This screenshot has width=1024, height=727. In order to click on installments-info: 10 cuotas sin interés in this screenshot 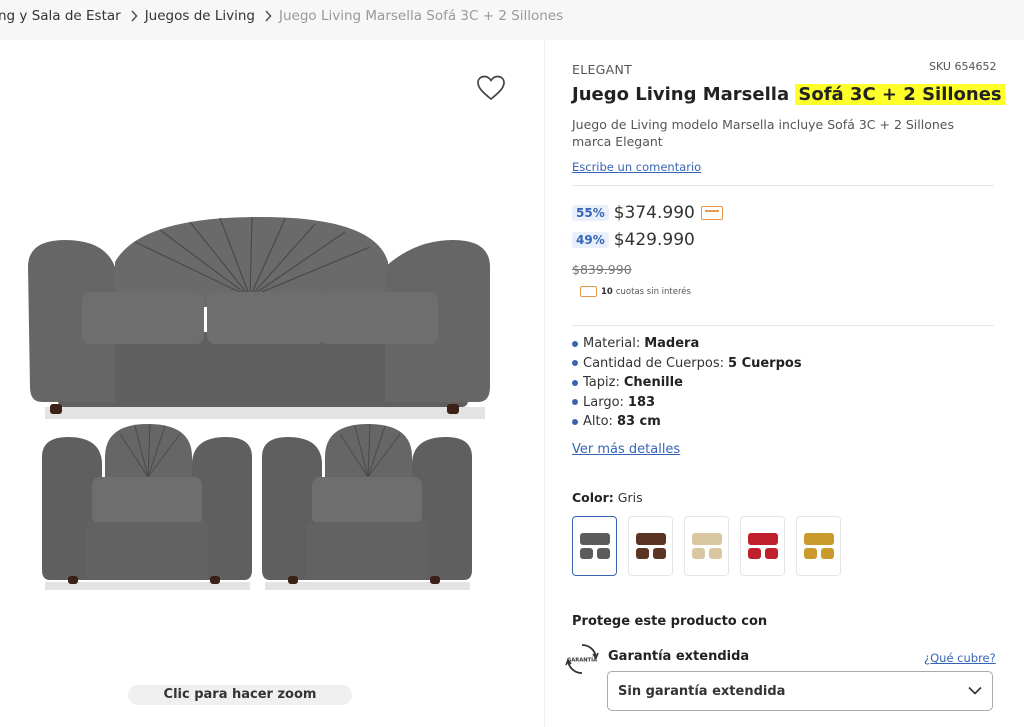, I will do `click(635, 291)`.